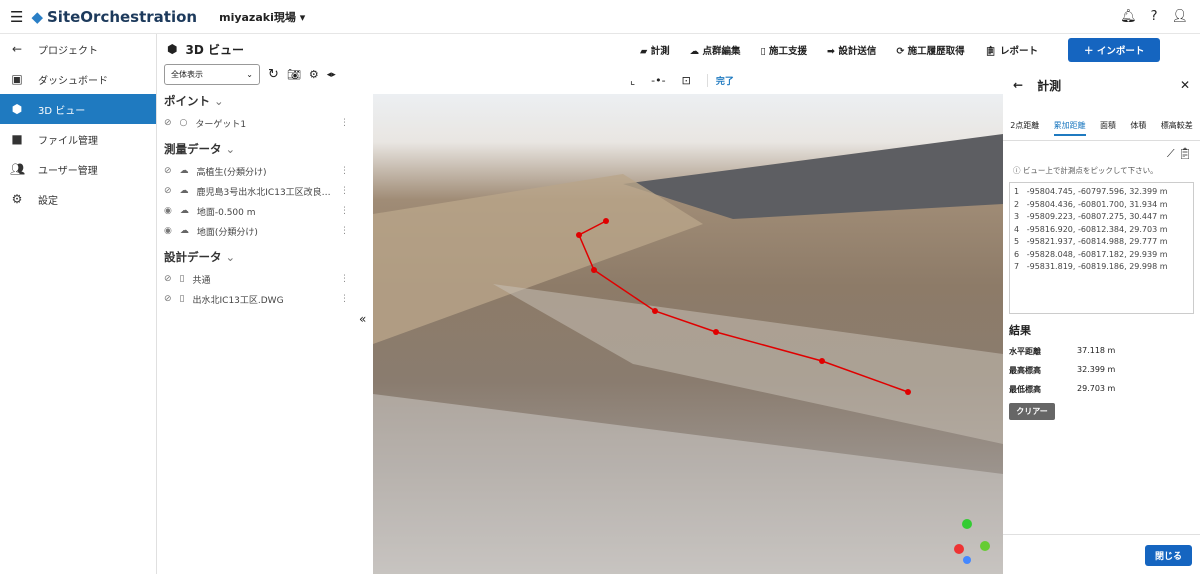 Image resolution: width=1200 pixels, height=574 pixels. What do you see at coordinates (1032, 411) in the screenshot?
I see `clear-button: クリアー` at bounding box center [1032, 411].